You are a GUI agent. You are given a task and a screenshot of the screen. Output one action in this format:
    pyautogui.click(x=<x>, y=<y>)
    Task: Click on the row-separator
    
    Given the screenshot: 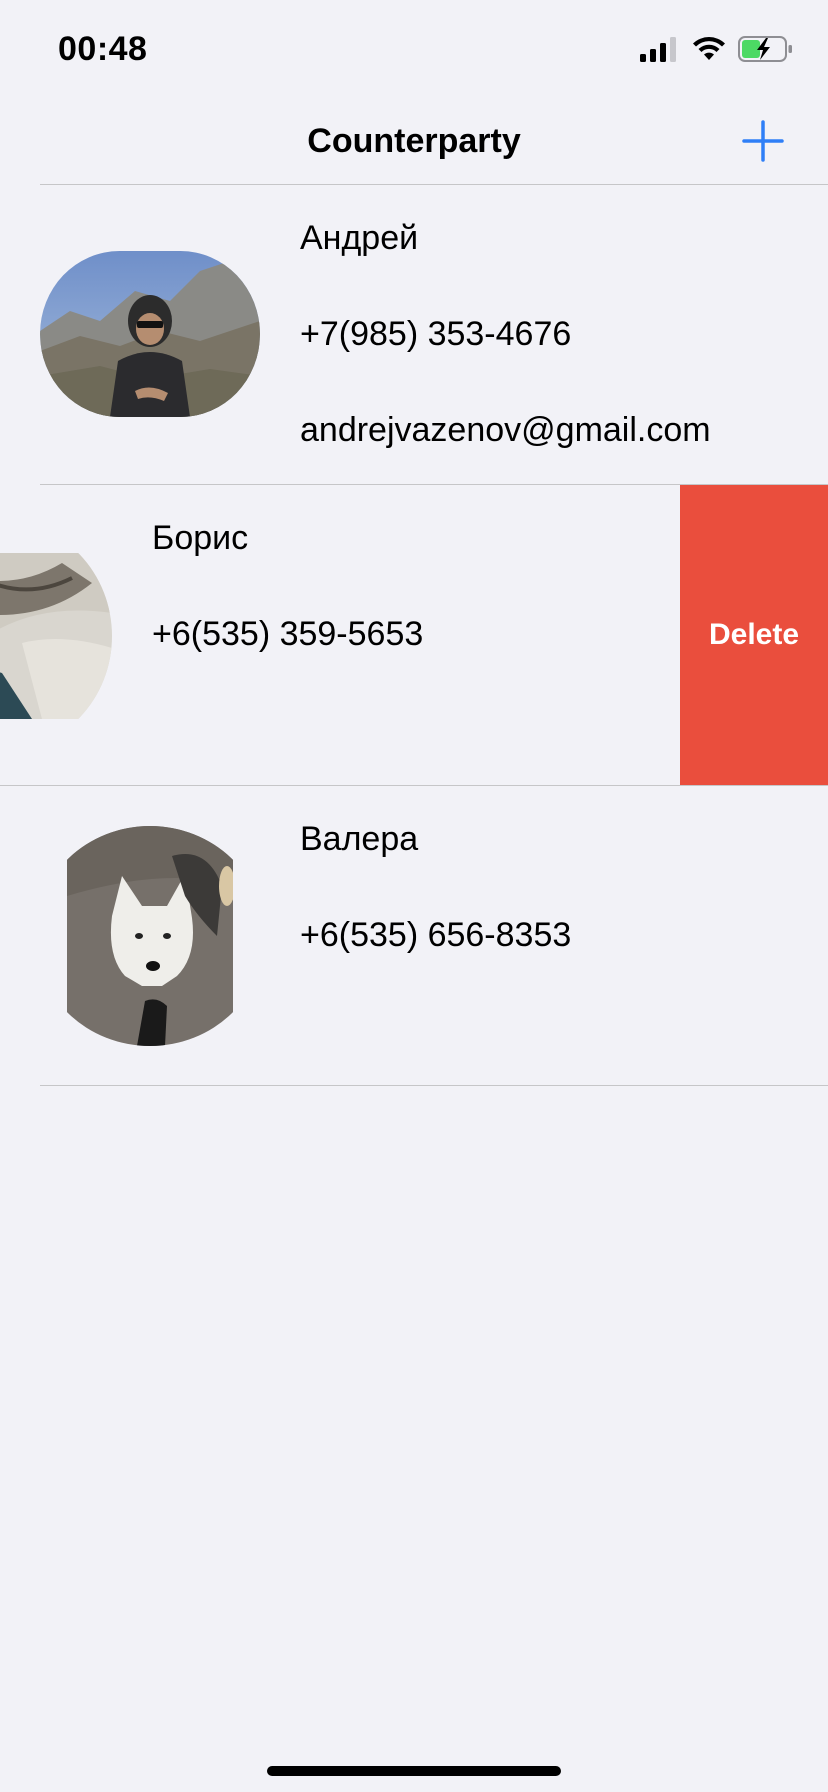 What is the action you would take?
    pyautogui.click(x=434, y=1085)
    